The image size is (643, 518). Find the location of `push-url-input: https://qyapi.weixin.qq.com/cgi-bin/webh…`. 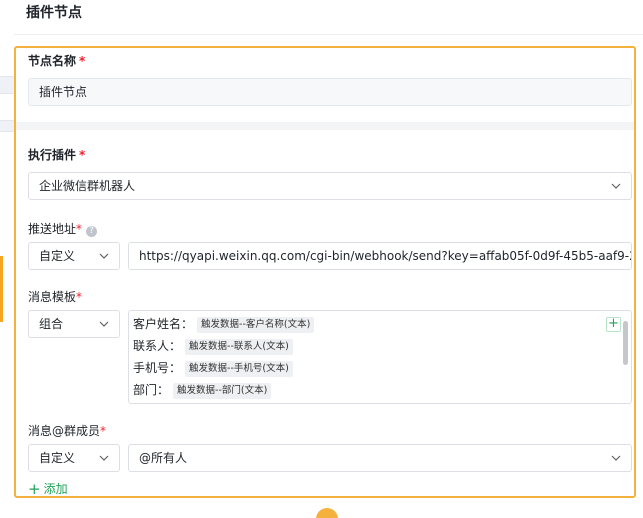

push-url-input: https://qyapi.weixin.qq.com/cgi-bin/webh… is located at coordinates (380, 256).